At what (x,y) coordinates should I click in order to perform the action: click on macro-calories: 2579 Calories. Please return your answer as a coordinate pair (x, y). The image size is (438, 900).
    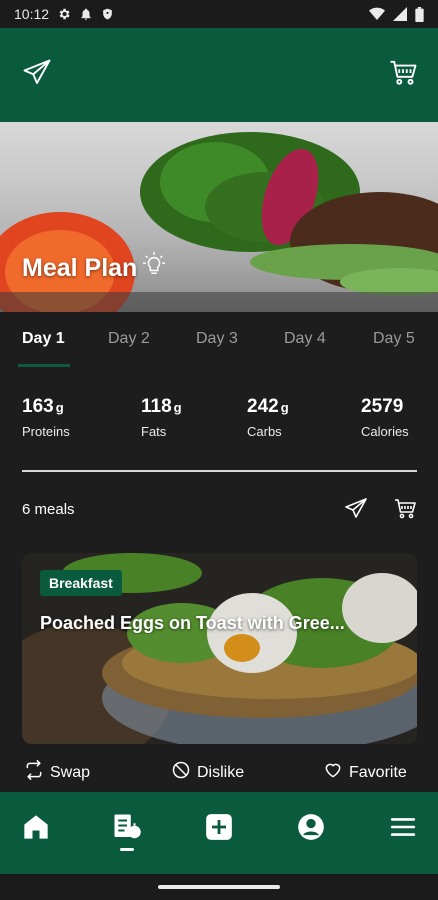
    Looking at the image, I should click on (385, 417).